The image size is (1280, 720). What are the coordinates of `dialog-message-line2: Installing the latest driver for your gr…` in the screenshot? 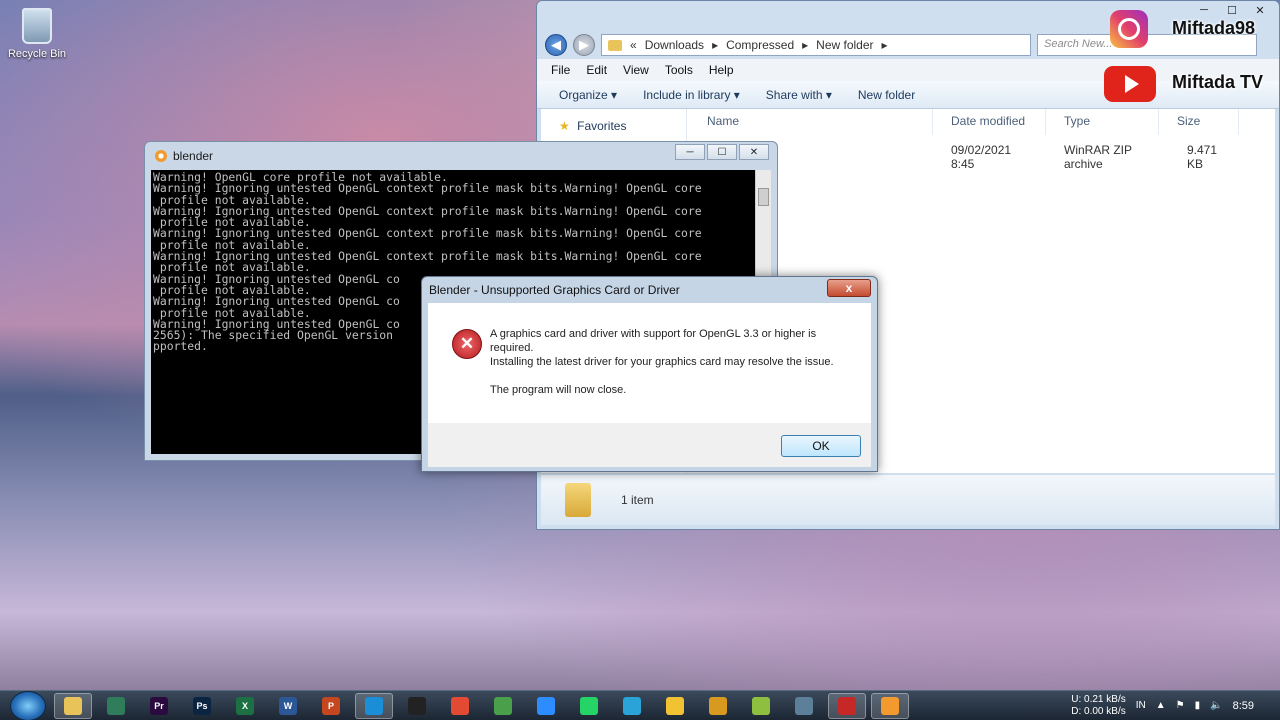 It's located at (662, 362).